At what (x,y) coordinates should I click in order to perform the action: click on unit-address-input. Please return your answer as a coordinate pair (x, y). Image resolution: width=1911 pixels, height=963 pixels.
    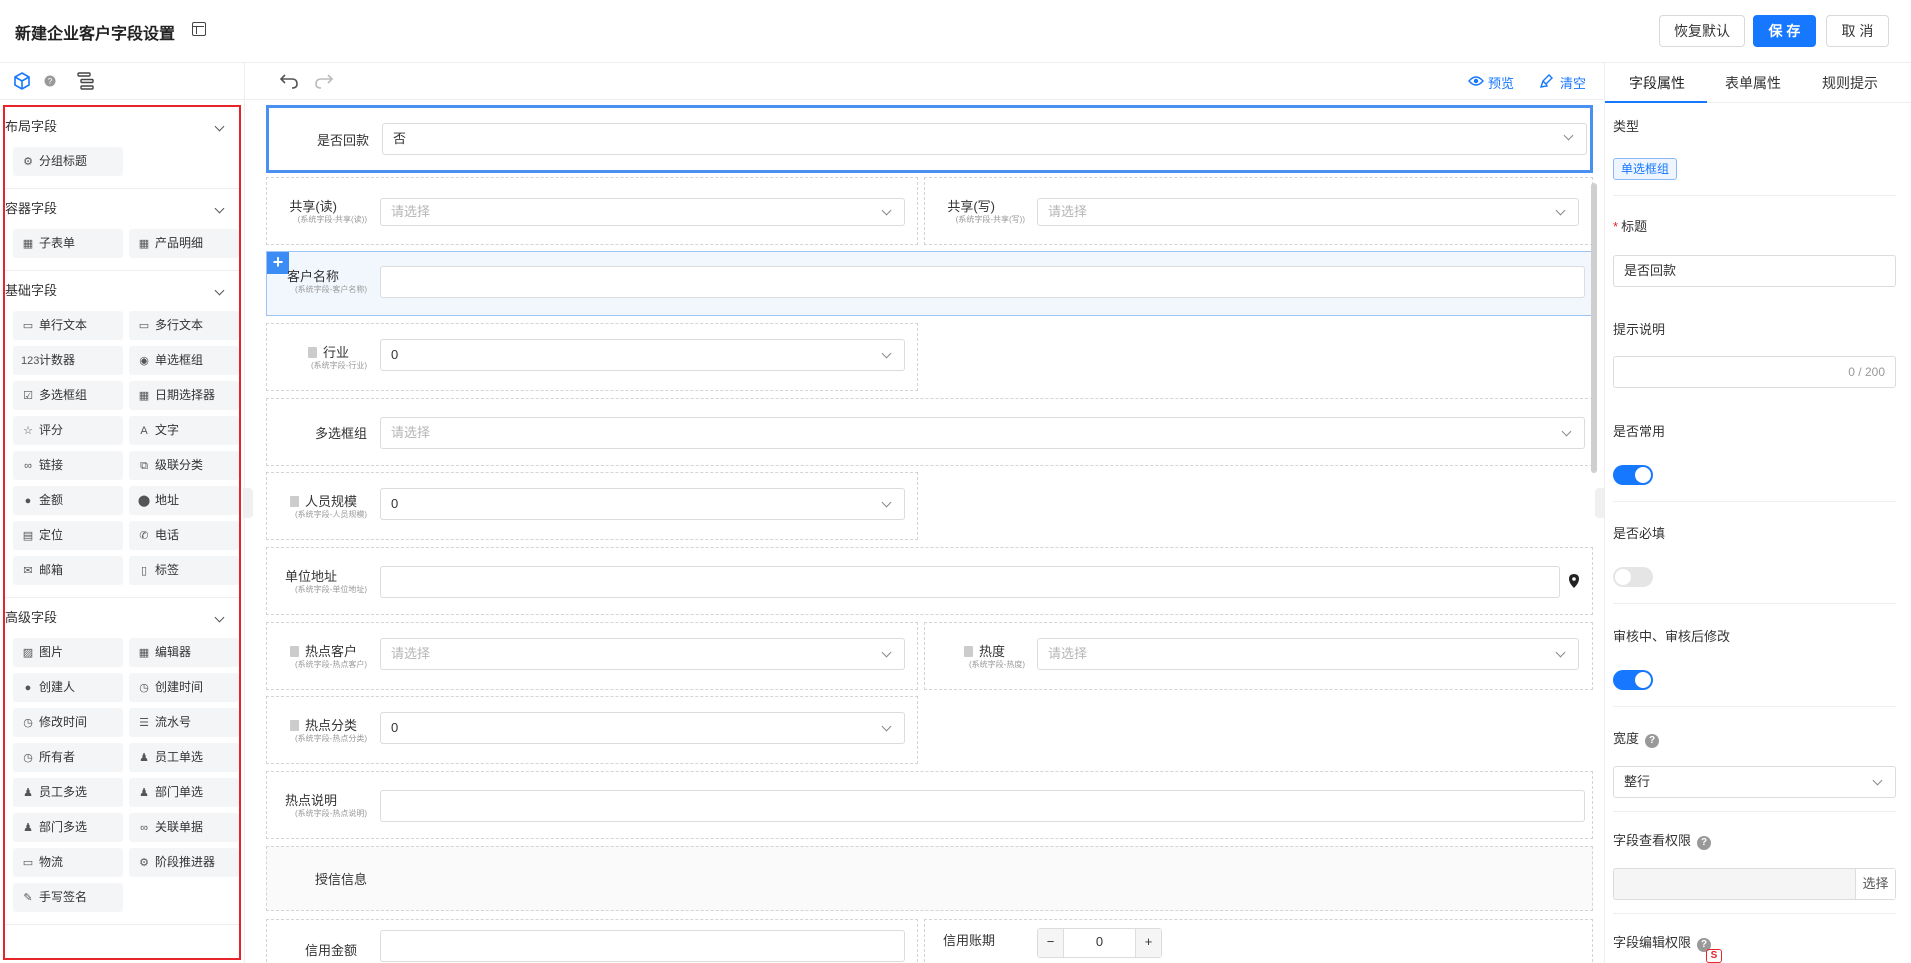
    Looking at the image, I should click on (970, 582).